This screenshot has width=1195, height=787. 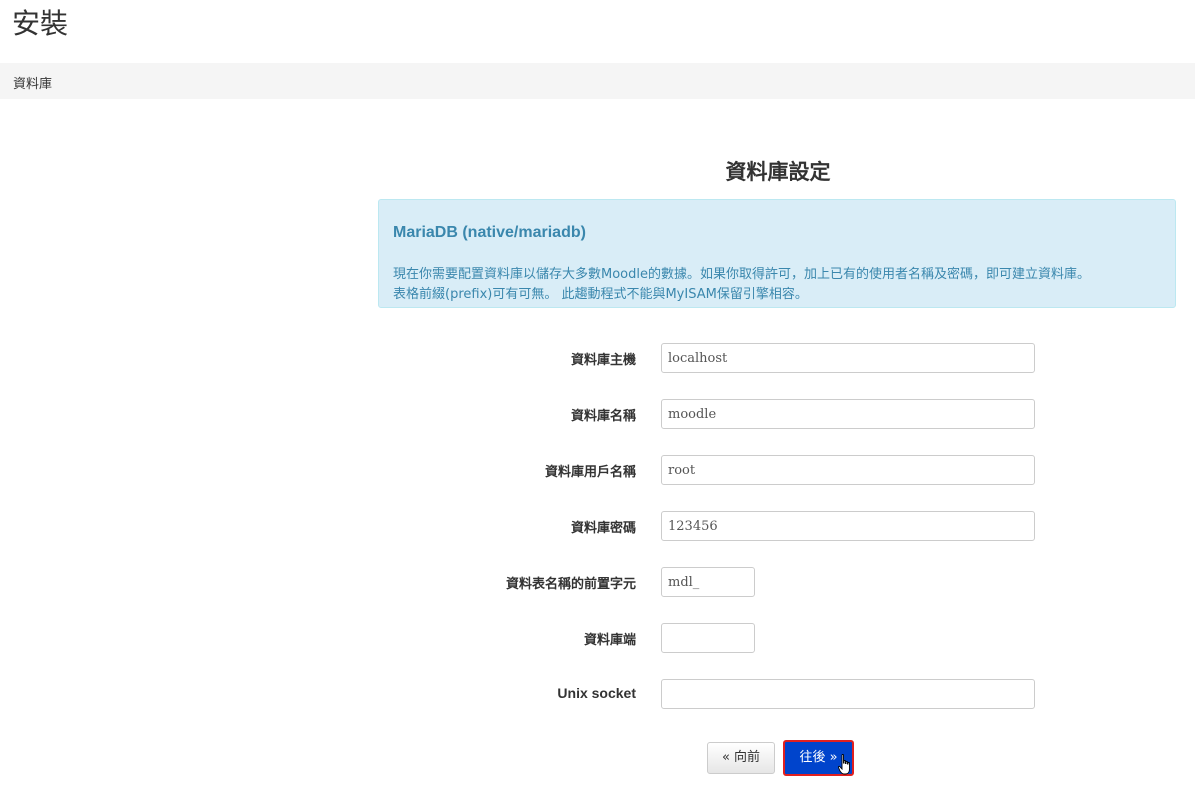 What do you see at coordinates (40, 23) in the screenshot?
I see `page-title: 安裝` at bounding box center [40, 23].